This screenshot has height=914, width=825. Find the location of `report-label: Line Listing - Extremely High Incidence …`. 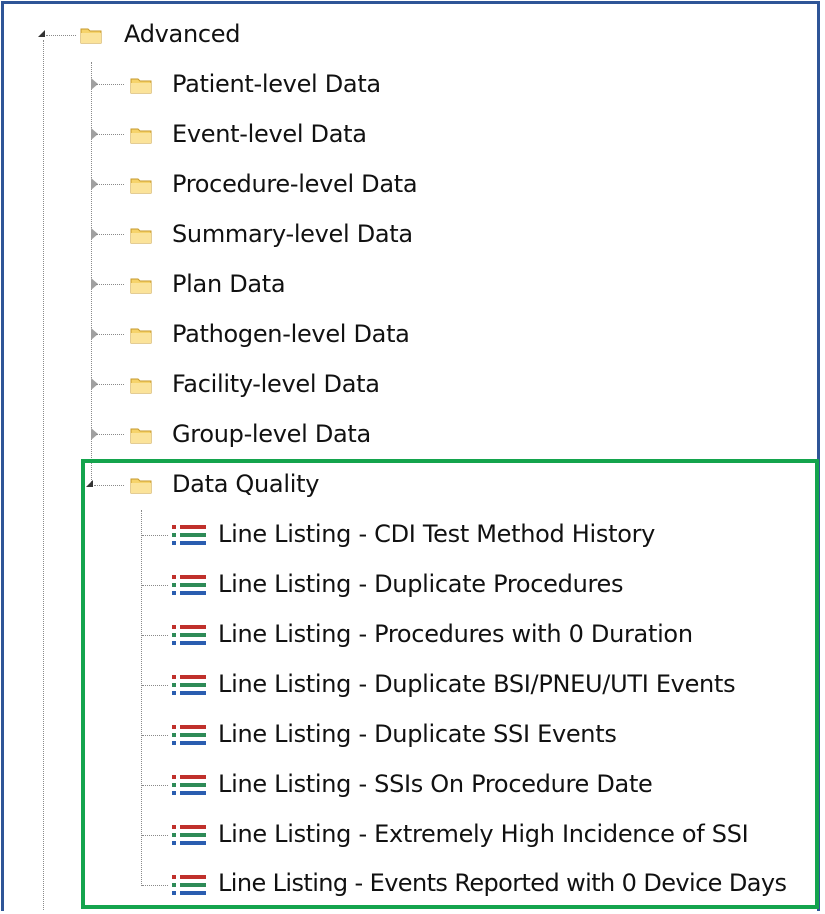

report-label: Line Listing - Extremely High Incidence … is located at coordinates (483, 834).